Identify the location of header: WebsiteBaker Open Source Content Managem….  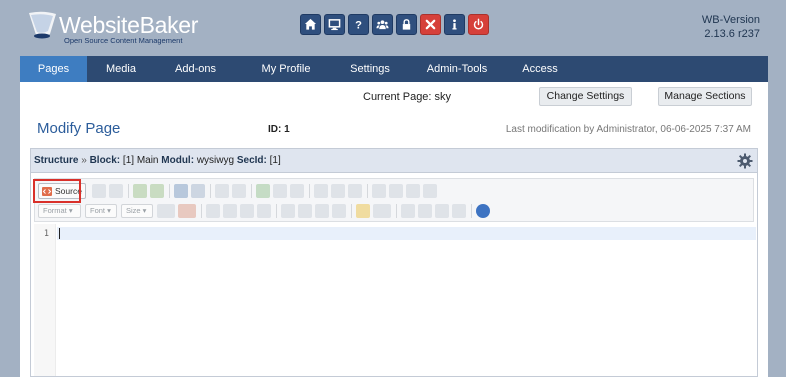
(393, 28).